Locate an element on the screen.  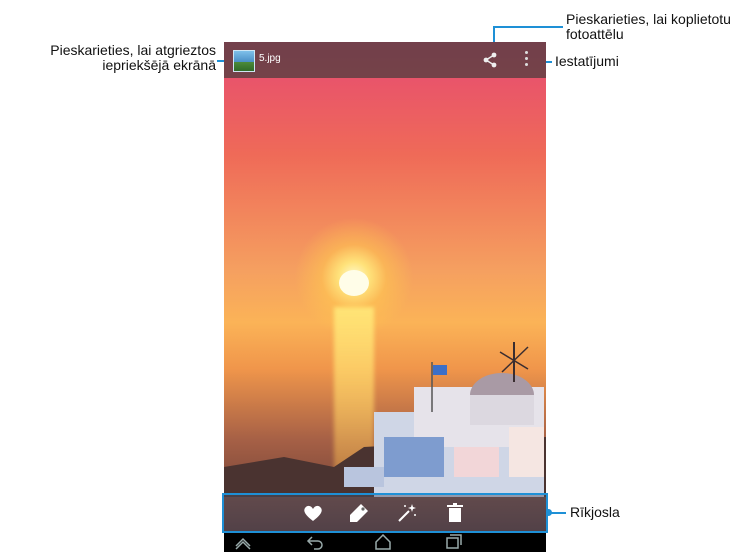
callout-share-line1: Pieskarieties, lai koplietotu is located at coordinates (648, 19).